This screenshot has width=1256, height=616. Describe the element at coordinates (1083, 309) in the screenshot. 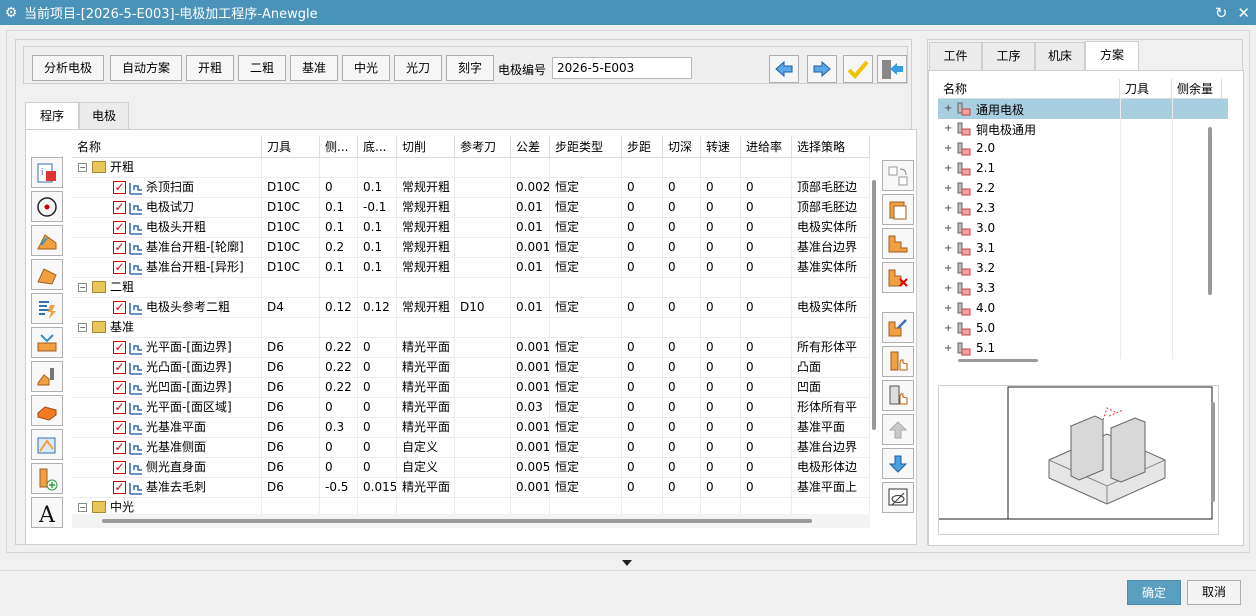

I see `scheme-list-item: +4.0` at that location.